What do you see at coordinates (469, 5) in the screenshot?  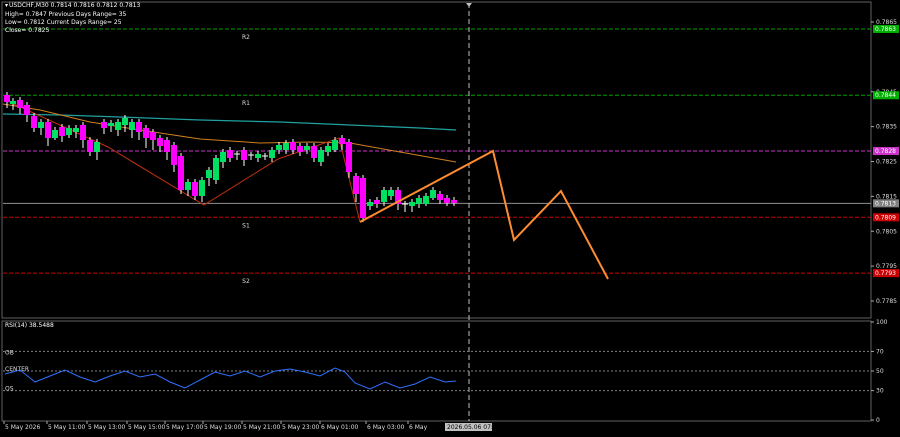 I see `crosshair-marker-icon` at bounding box center [469, 5].